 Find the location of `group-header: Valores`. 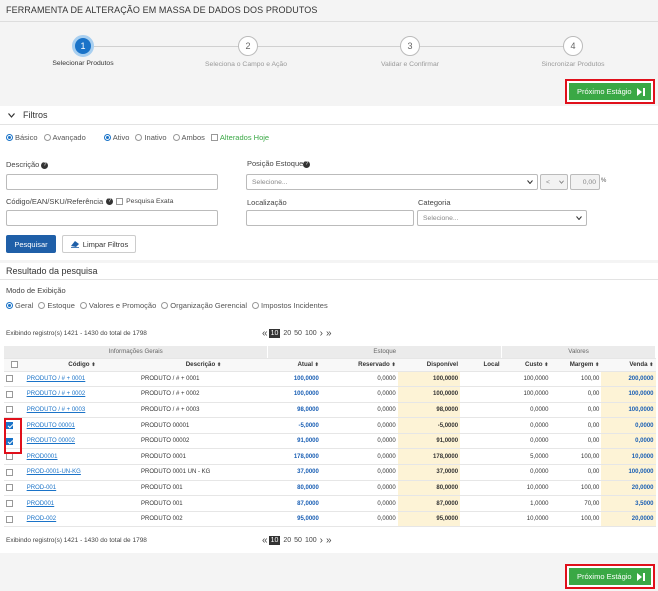

group-header: Valores is located at coordinates (578, 352).